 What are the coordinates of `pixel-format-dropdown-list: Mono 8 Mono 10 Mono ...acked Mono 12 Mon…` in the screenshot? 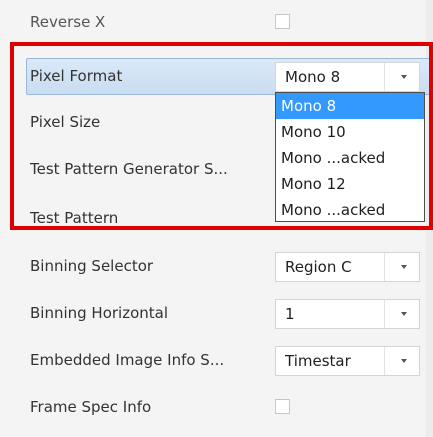 It's located at (350, 157).